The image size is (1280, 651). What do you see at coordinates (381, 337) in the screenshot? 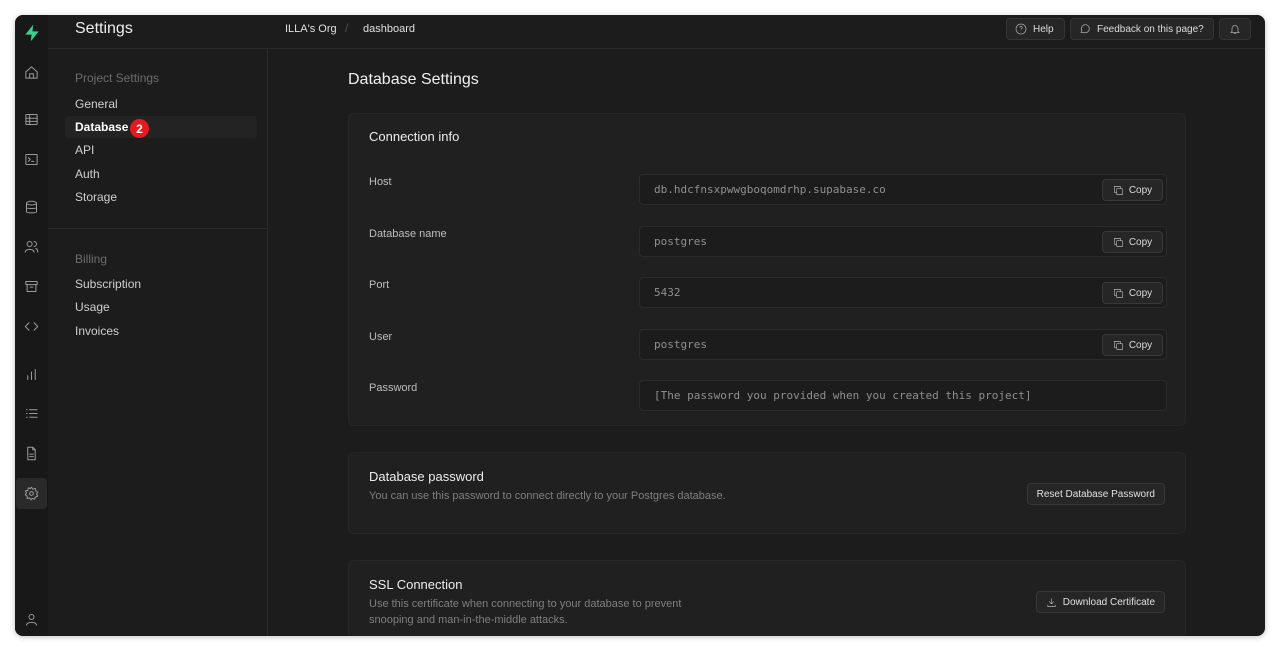
I see `field-label-user: User` at bounding box center [381, 337].